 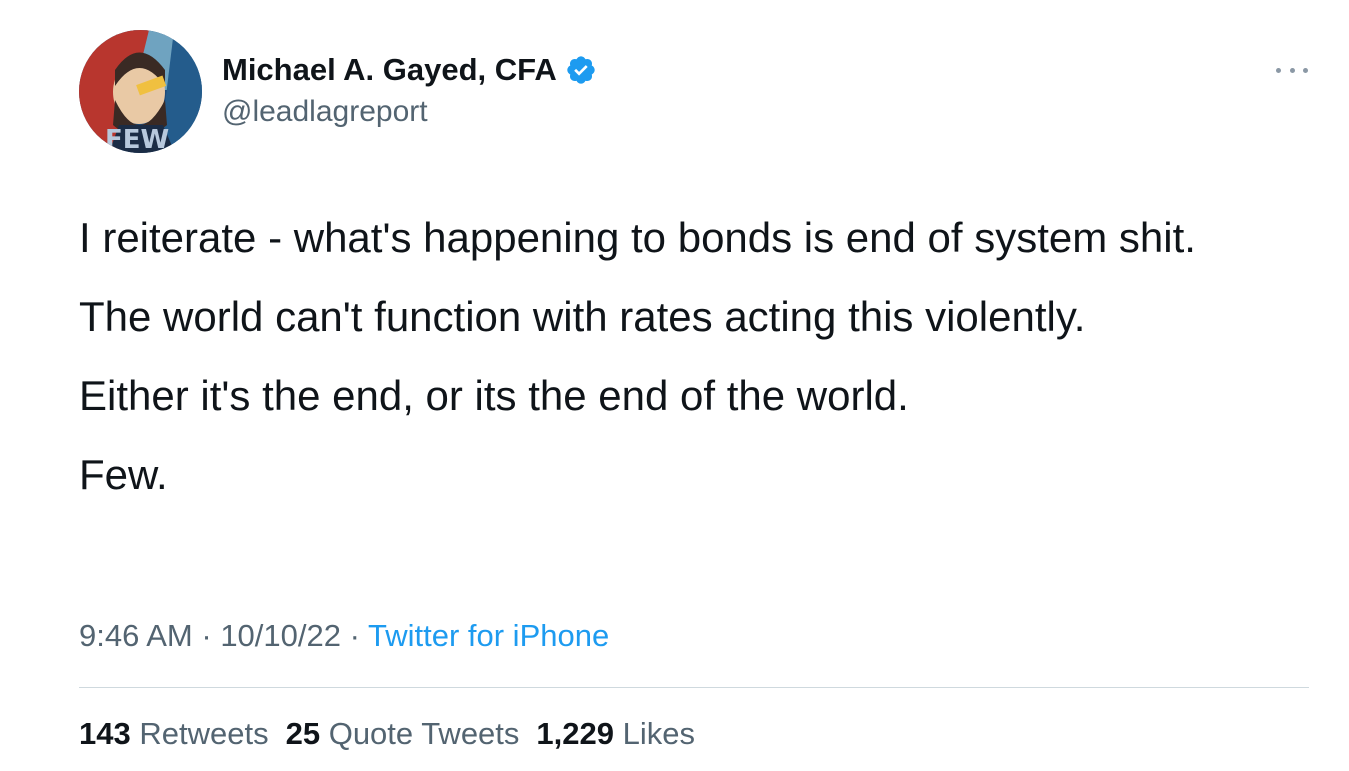 I want to click on quote-tweets-stat: 25 Quote Tweets, so click(x=403, y=734).